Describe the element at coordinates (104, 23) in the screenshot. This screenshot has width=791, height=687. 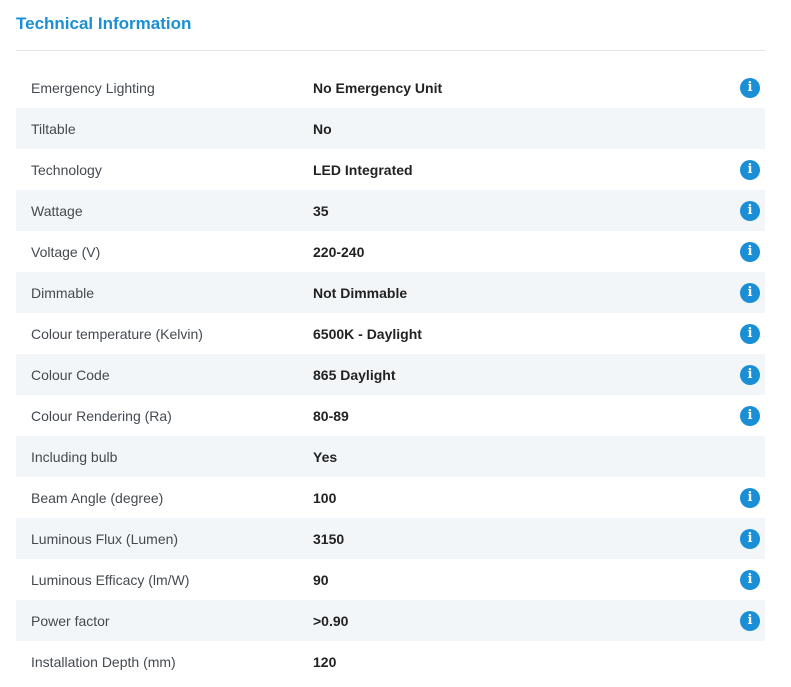
I see `section-title: Technical Information` at that location.